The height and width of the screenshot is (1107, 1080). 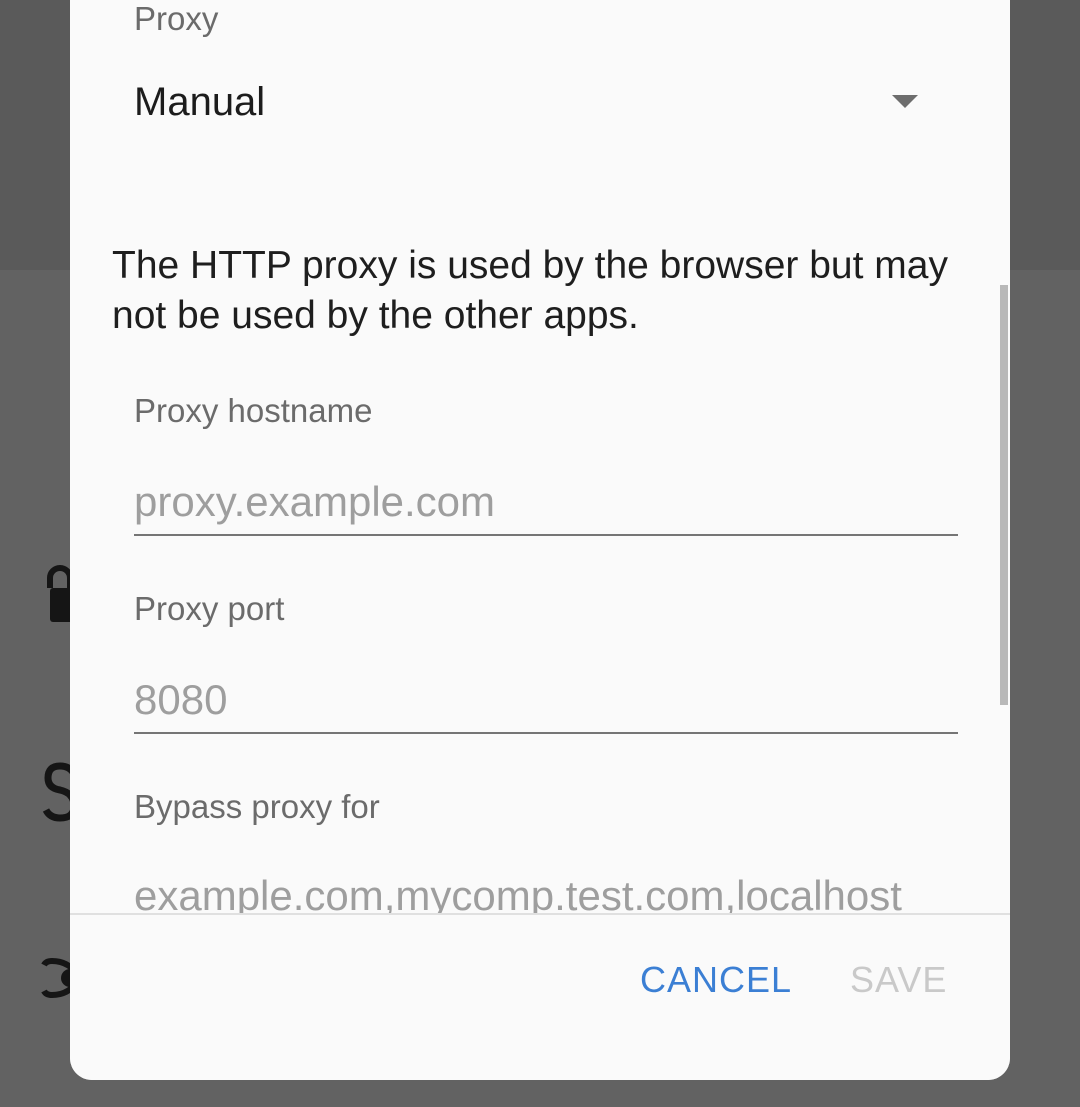 What do you see at coordinates (253, 410) in the screenshot?
I see `proxy-hostname-label: Proxy hostname` at bounding box center [253, 410].